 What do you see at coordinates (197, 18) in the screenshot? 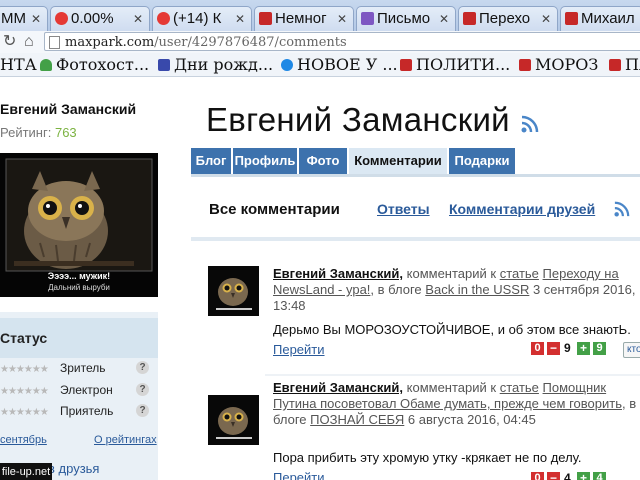
I see `tab-label: (+14) К` at bounding box center [197, 18].